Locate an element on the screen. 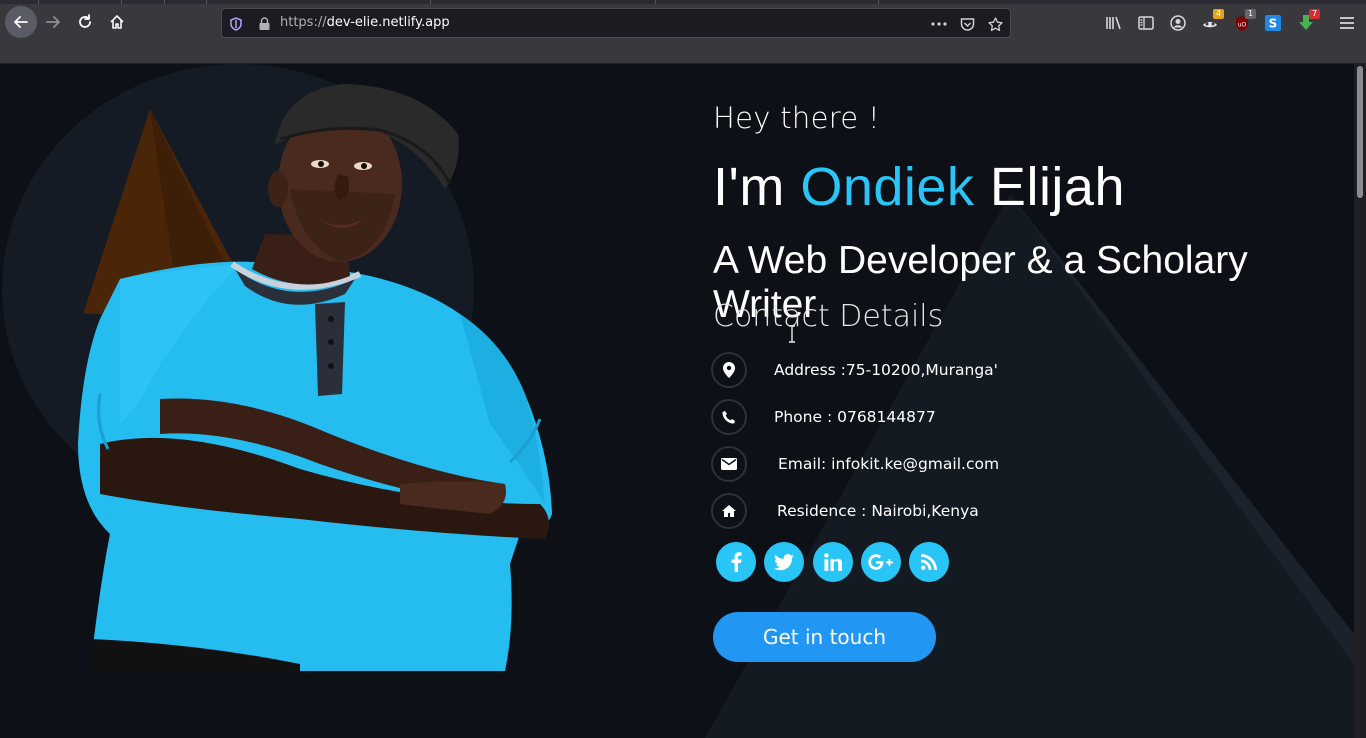 The image size is (1366, 738). contact-item-phone: Phone : 0768144877 is located at coordinates (823, 417).